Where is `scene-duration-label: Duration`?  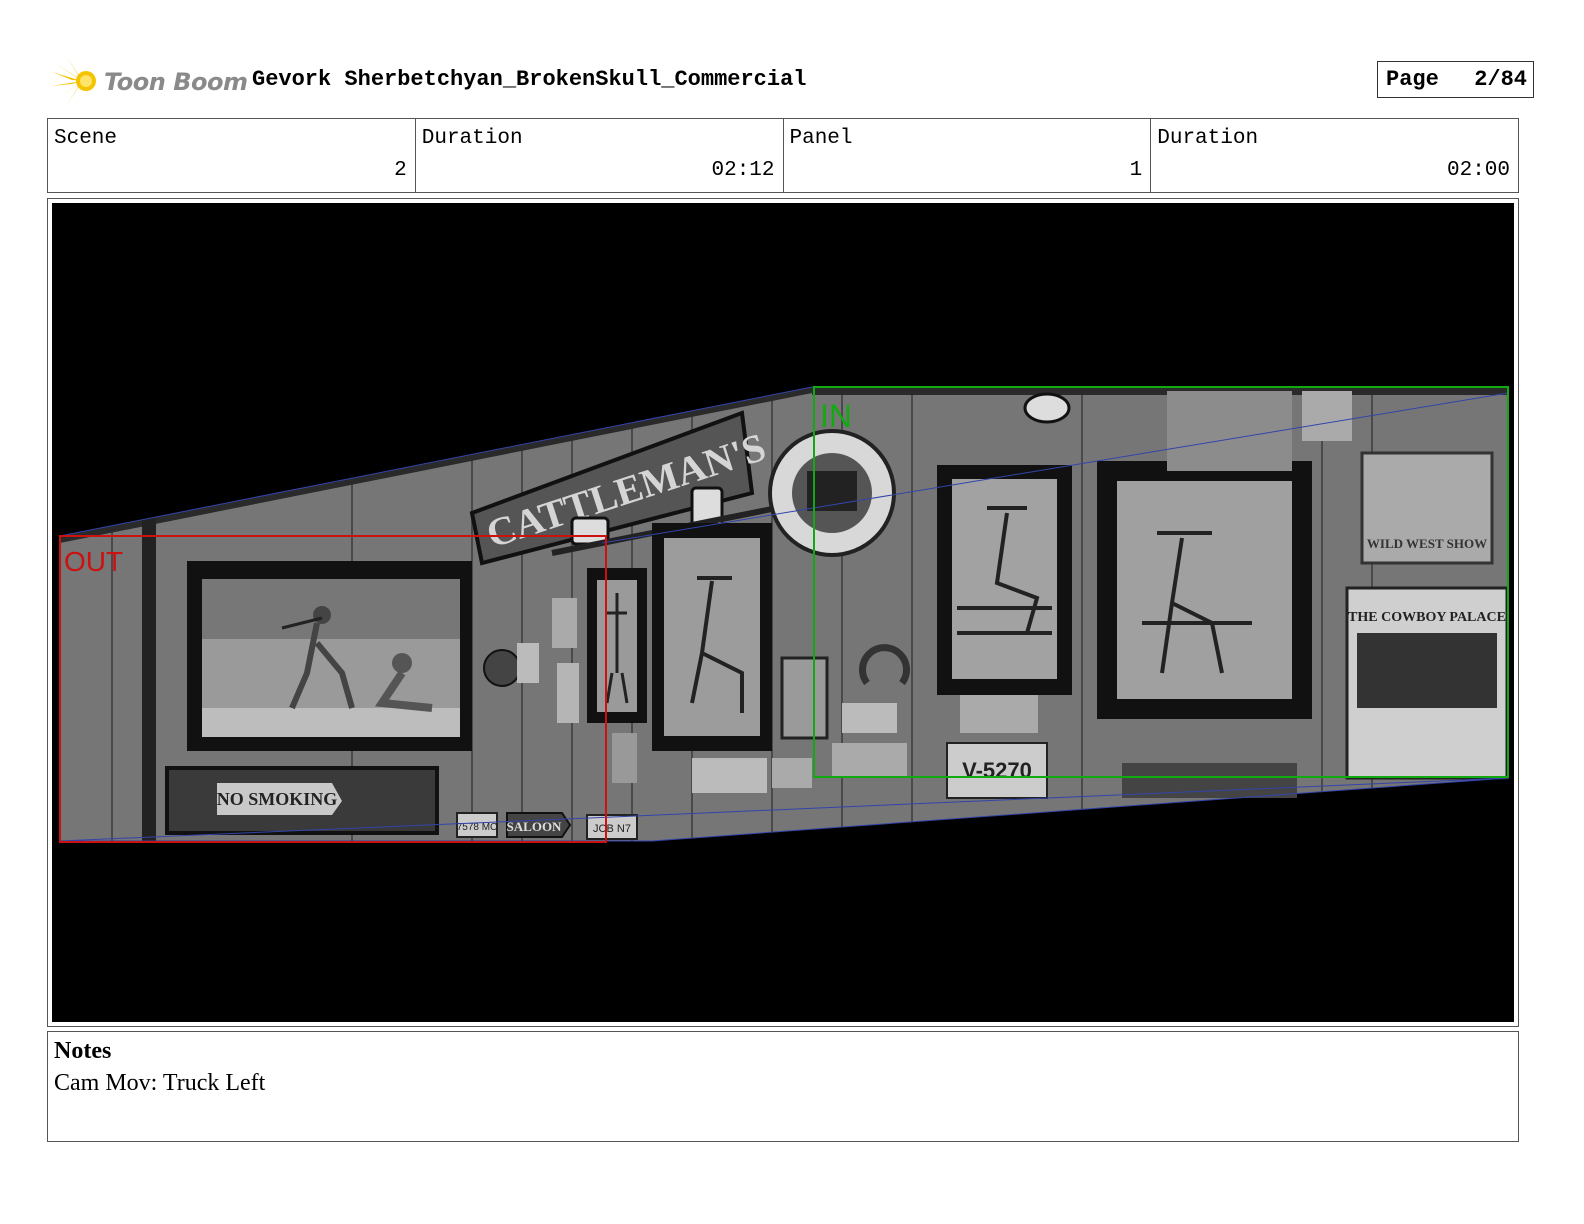
scene-duration-label: Duration is located at coordinates (472, 138).